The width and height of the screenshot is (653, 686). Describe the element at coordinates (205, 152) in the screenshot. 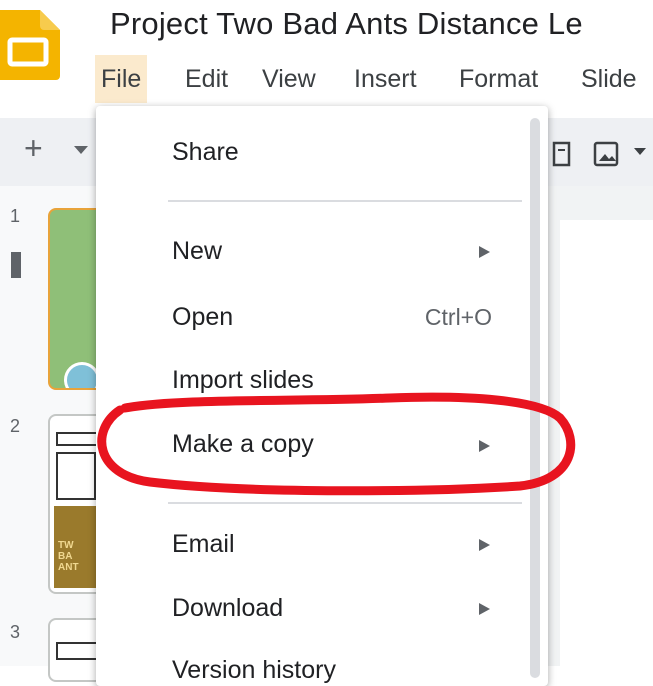

I see `menu-item-share: Share` at that location.